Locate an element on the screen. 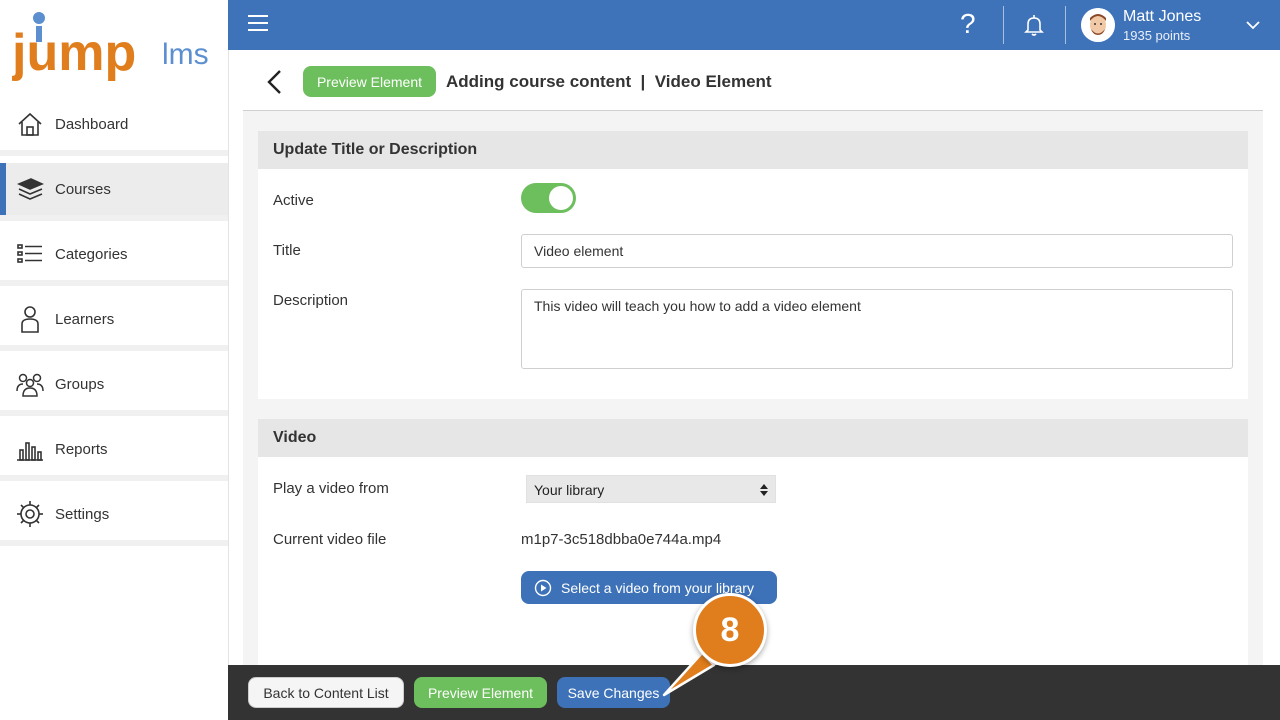  step-callout-badge: 8 is located at coordinates (730, 630).